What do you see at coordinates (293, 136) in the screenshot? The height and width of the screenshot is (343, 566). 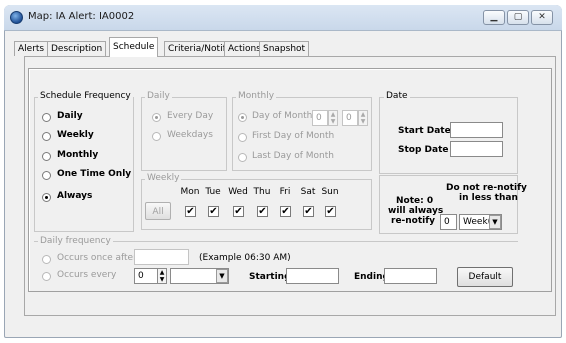 I see `radio-first-day-of-month-label: First Day of Month` at bounding box center [293, 136].